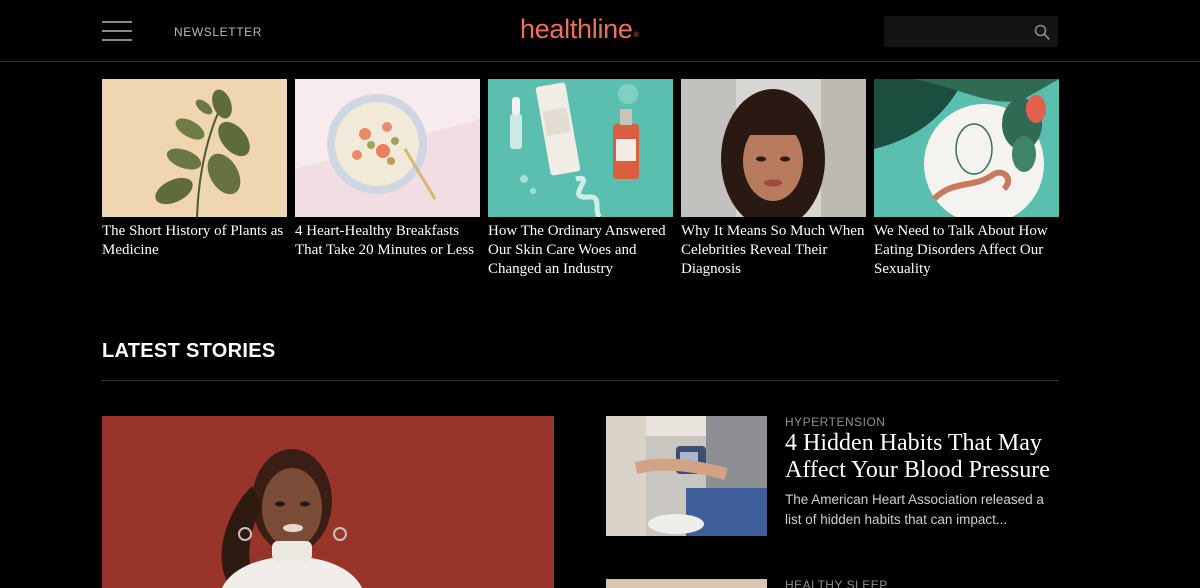 The image size is (1200, 588). I want to click on card-title: The Short History of Plants as Medicine, so click(194, 241).